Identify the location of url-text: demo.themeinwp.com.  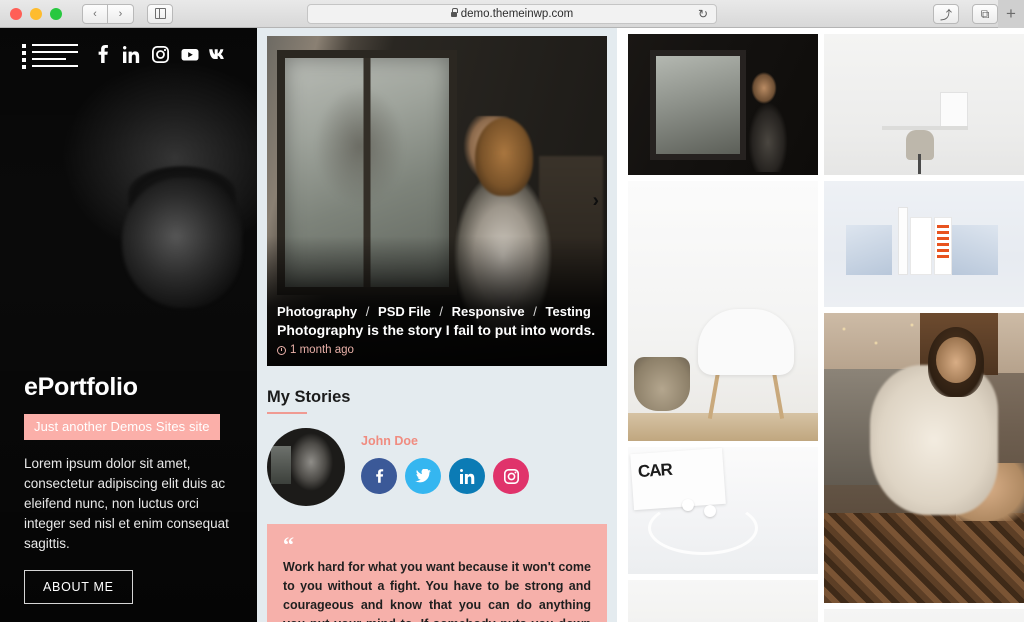
(517, 14).